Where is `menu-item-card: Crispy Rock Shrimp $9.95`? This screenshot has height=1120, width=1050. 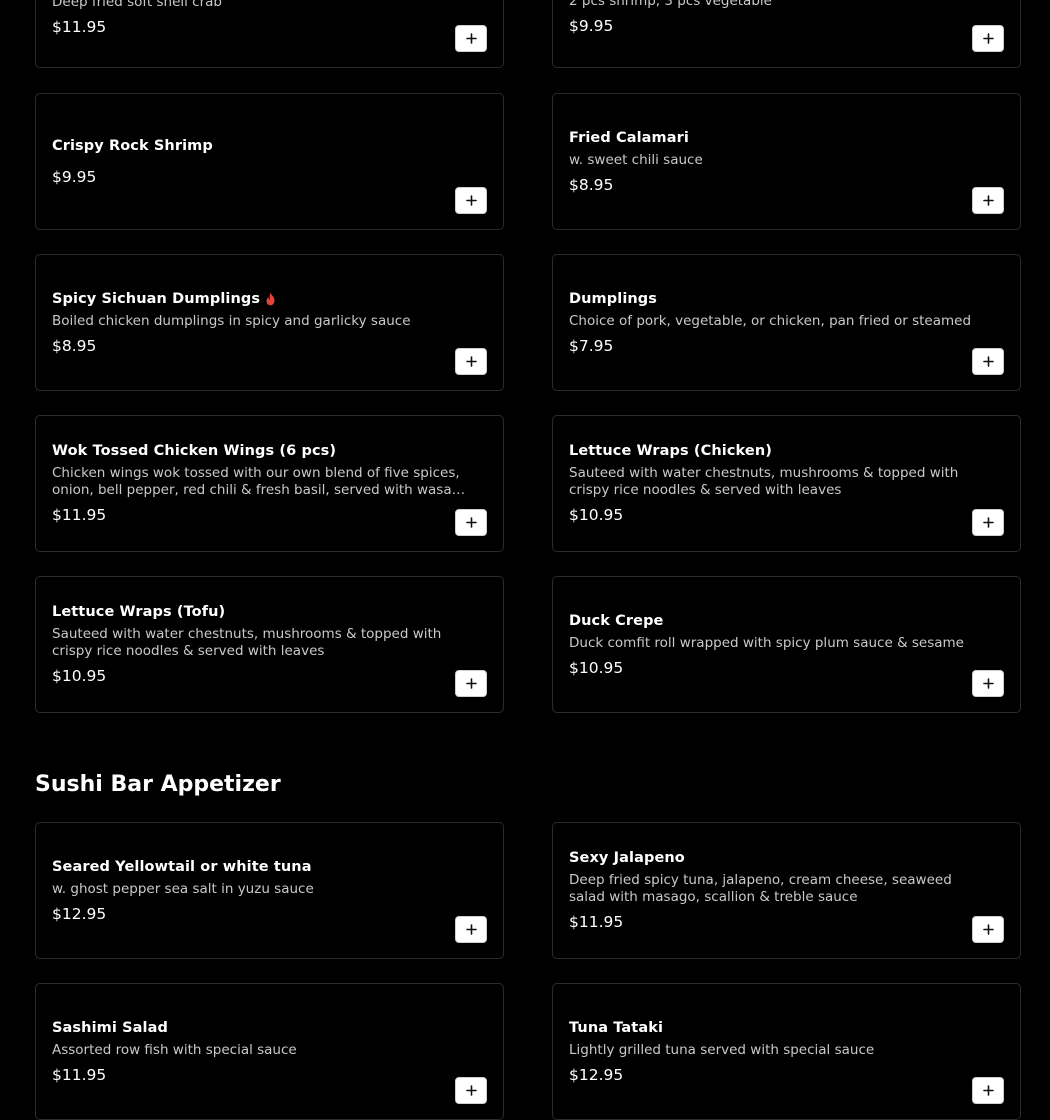
menu-item-card: Crispy Rock Shrimp $9.95 is located at coordinates (269, 161).